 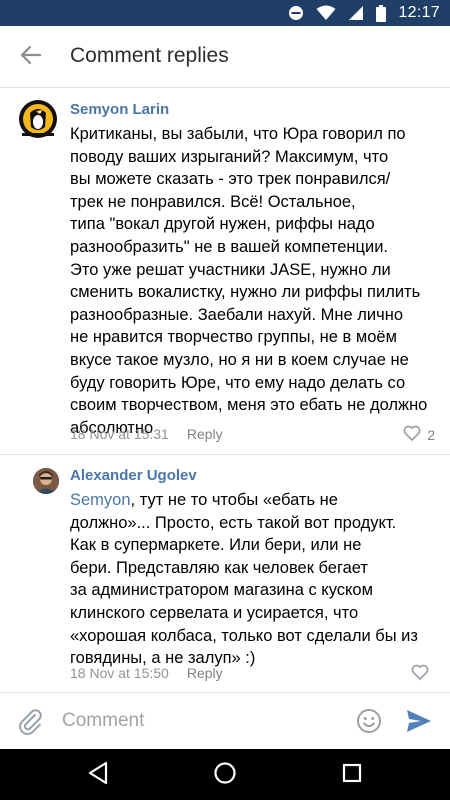 I want to click on comment-text-line: Это уже решат участники JASE, нужно ли, so click(x=230, y=269).